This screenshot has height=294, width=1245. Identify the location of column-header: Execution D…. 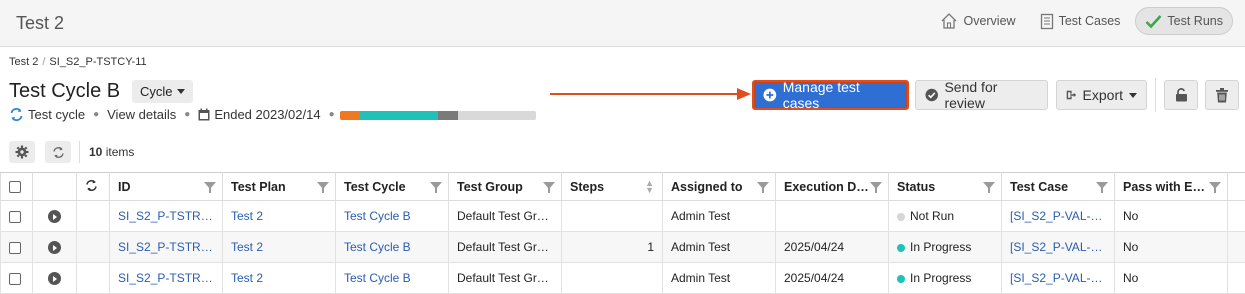
(832, 187).